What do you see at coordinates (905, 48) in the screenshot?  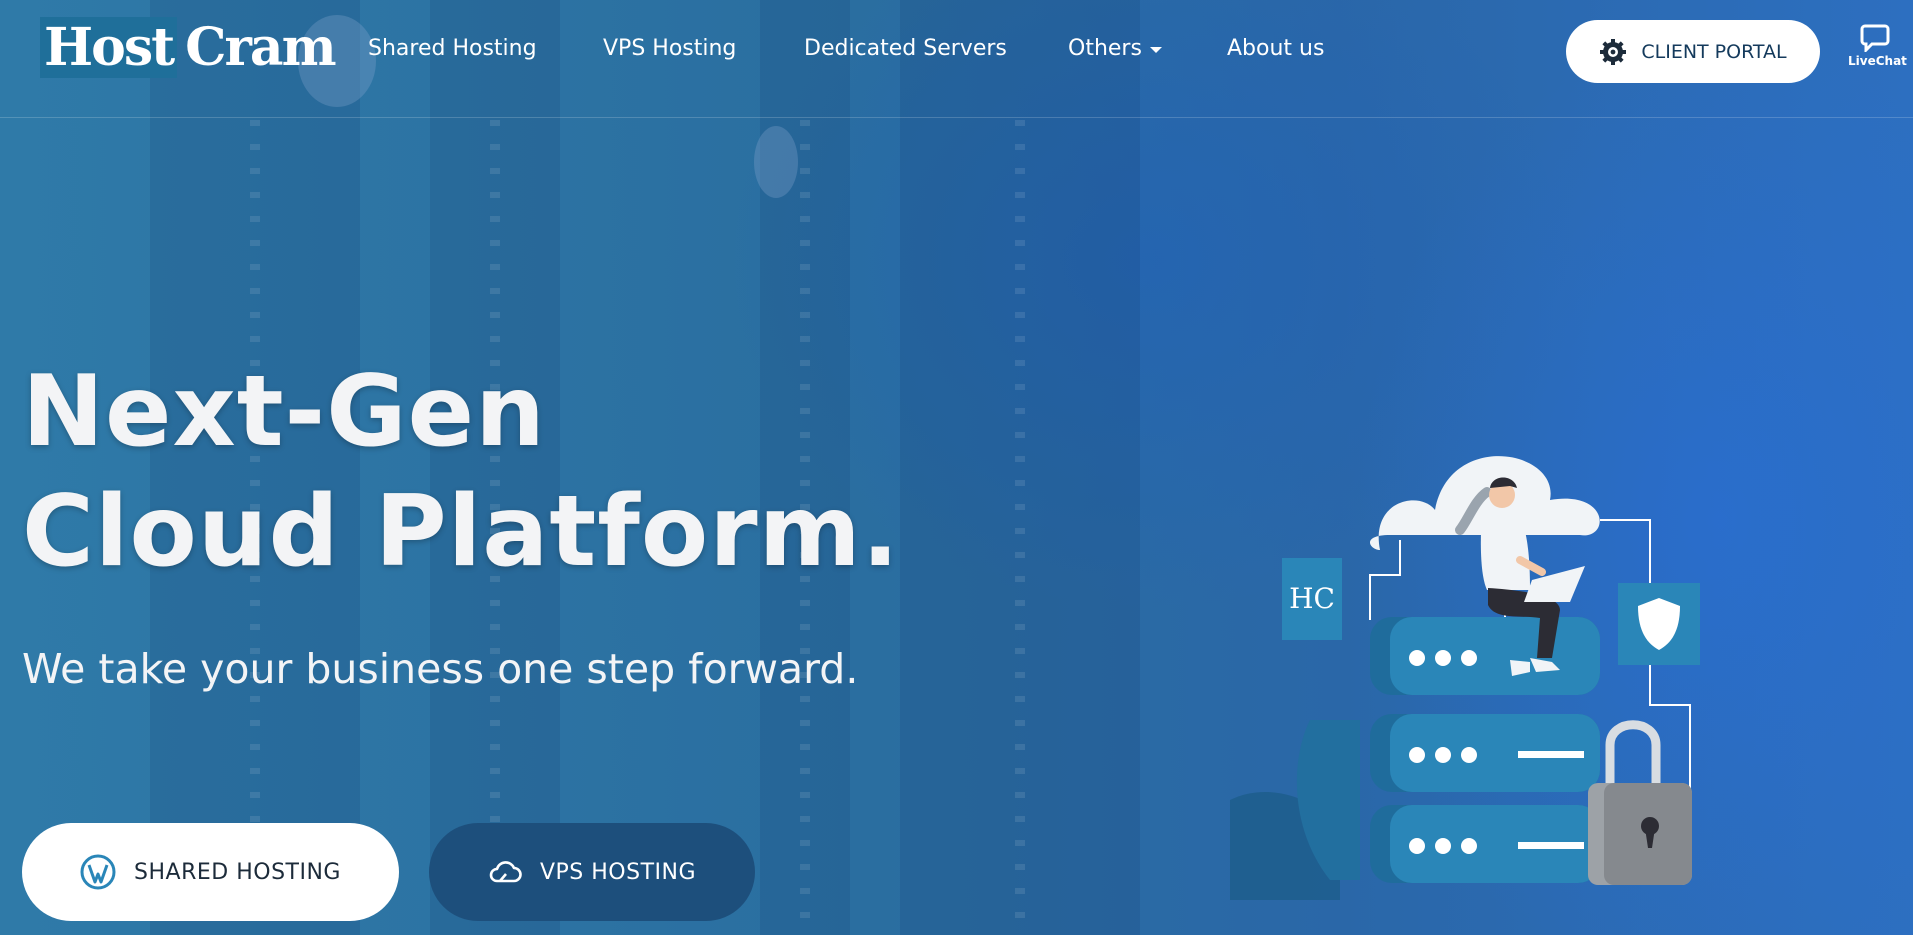 I see `nav-dedicated-servers: Dedicated Servers` at bounding box center [905, 48].